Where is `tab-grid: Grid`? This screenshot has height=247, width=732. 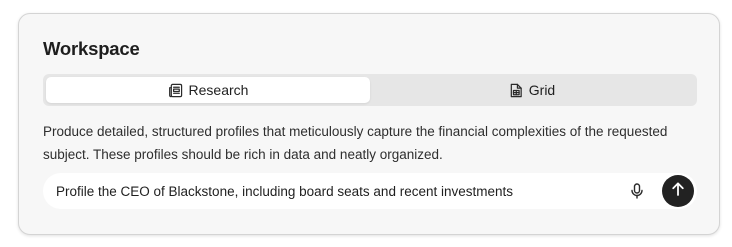
tab-grid: Grid is located at coordinates (532, 90).